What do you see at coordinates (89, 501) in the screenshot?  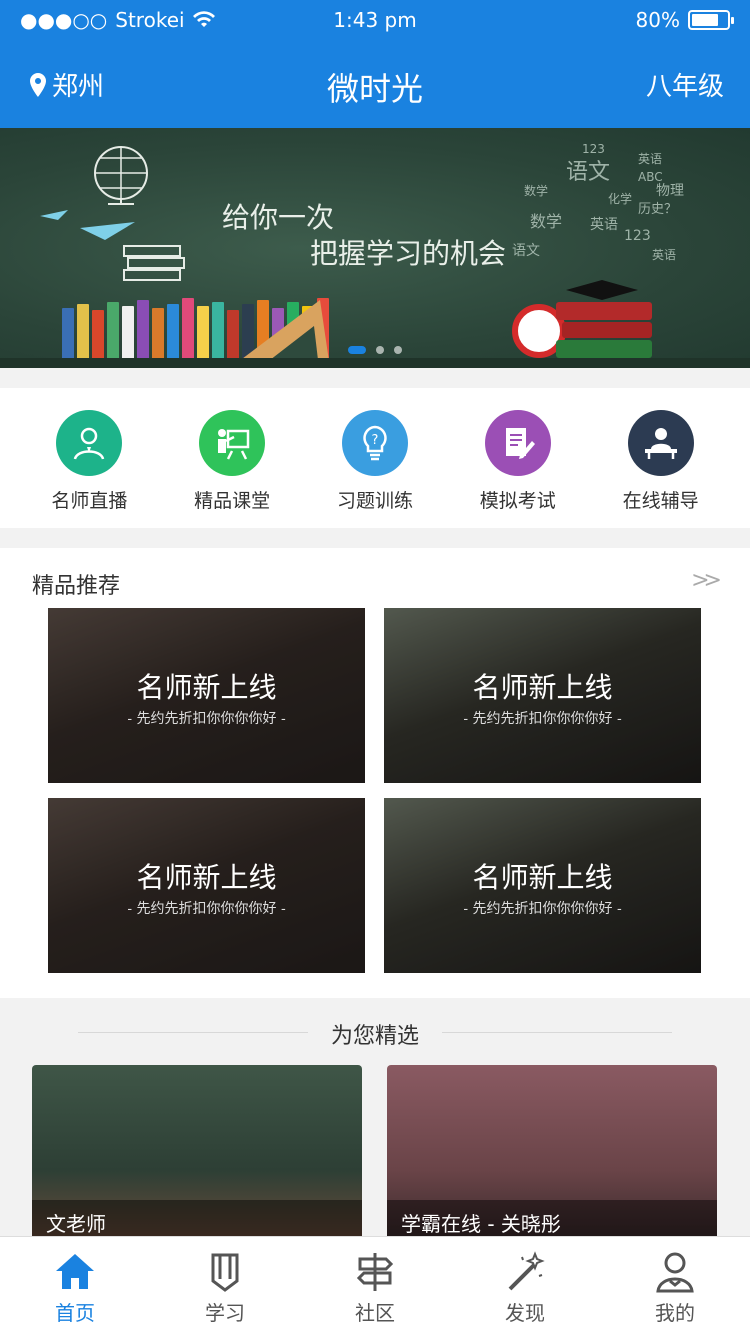 I see `quick-menu-label: 名师直播` at bounding box center [89, 501].